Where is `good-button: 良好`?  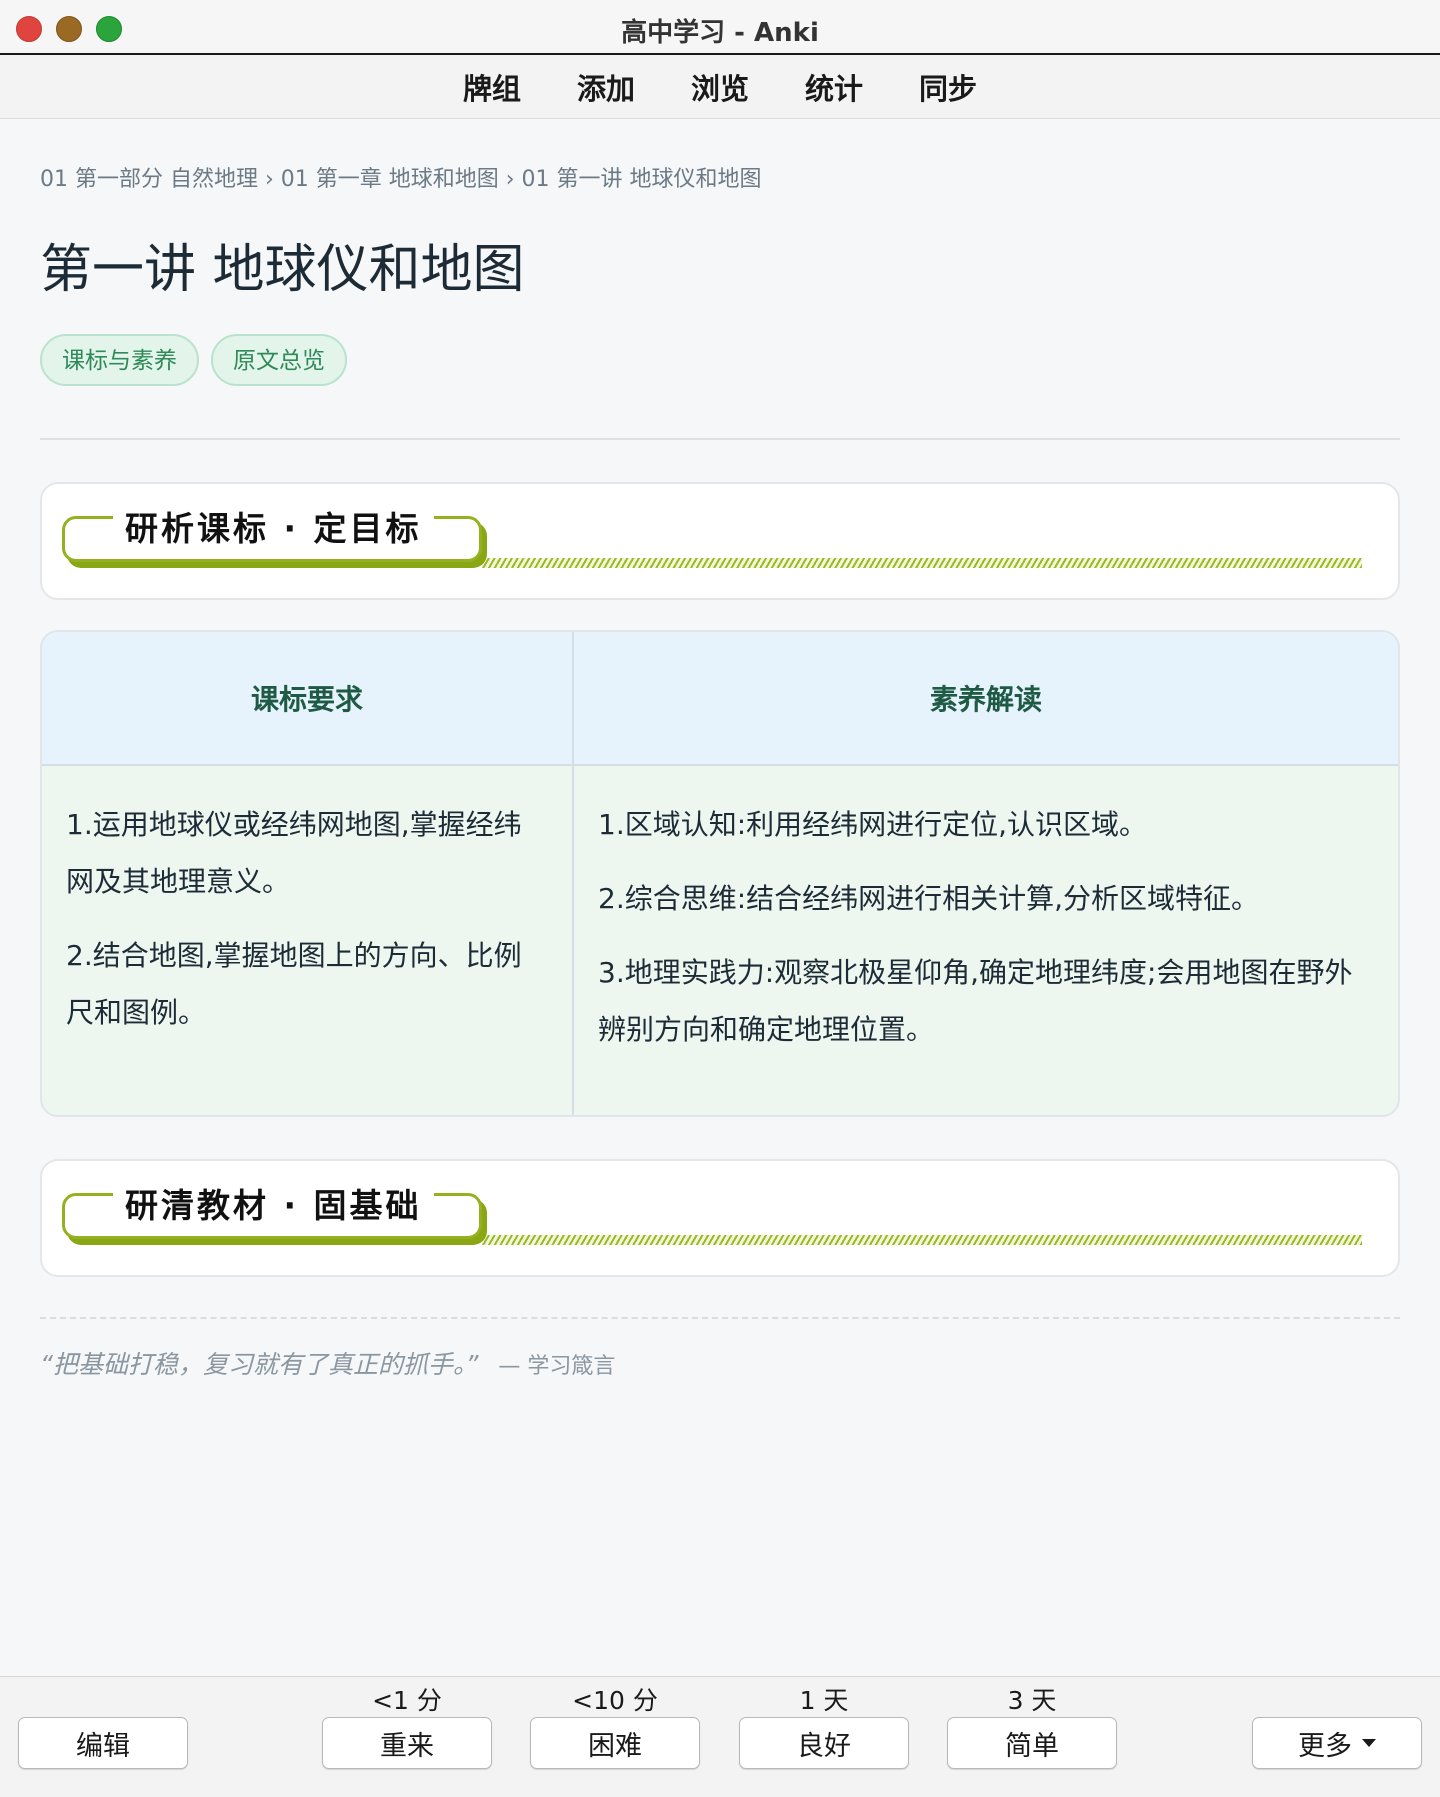 good-button: 良好 is located at coordinates (824, 1743).